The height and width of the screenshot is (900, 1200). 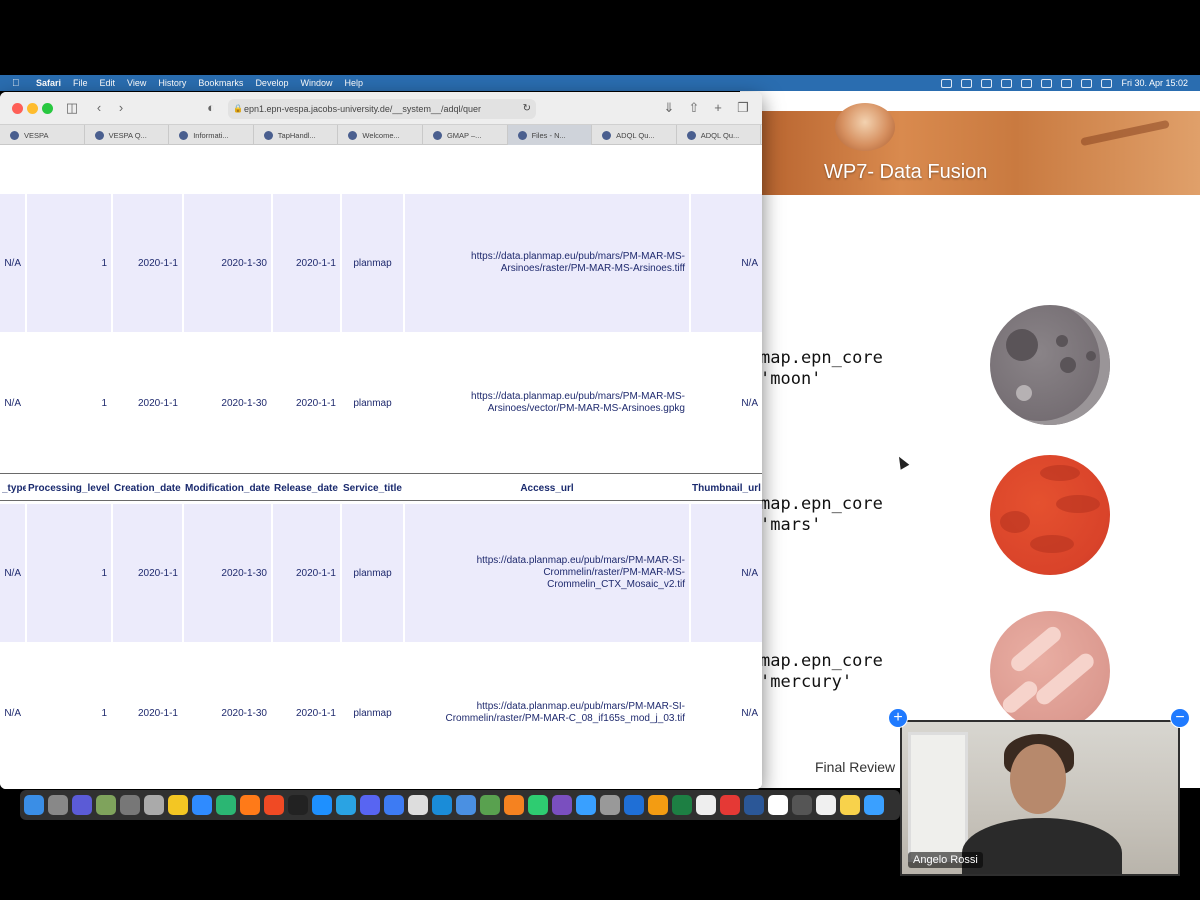 What do you see at coordinates (610, 805) in the screenshot?
I see `preview-icon` at bounding box center [610, 805].